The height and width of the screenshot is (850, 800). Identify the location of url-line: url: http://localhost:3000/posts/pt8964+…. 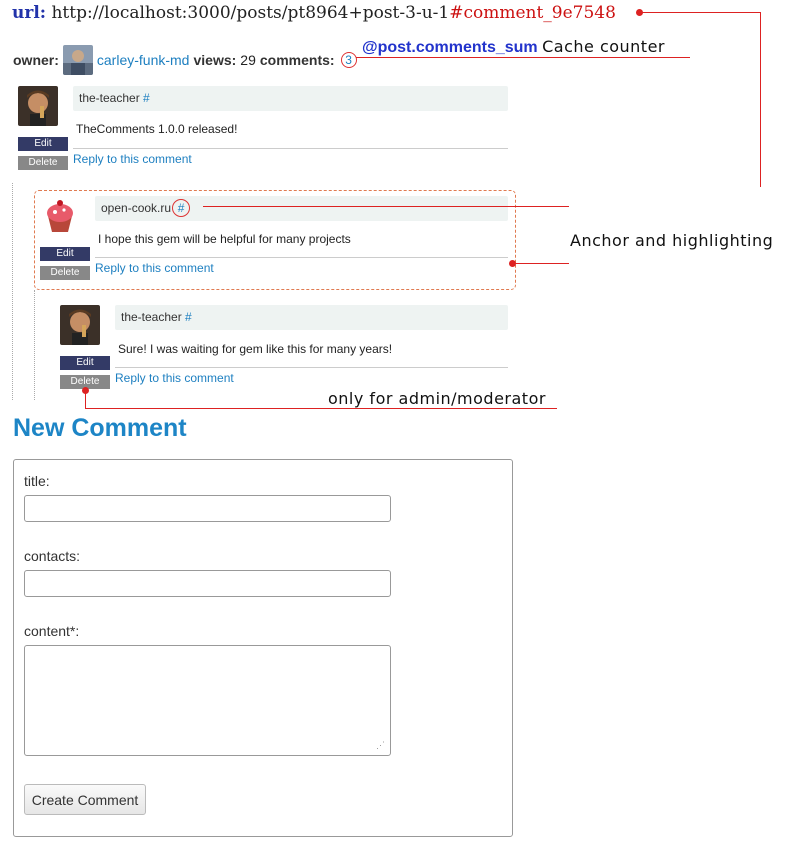
(314, 13).